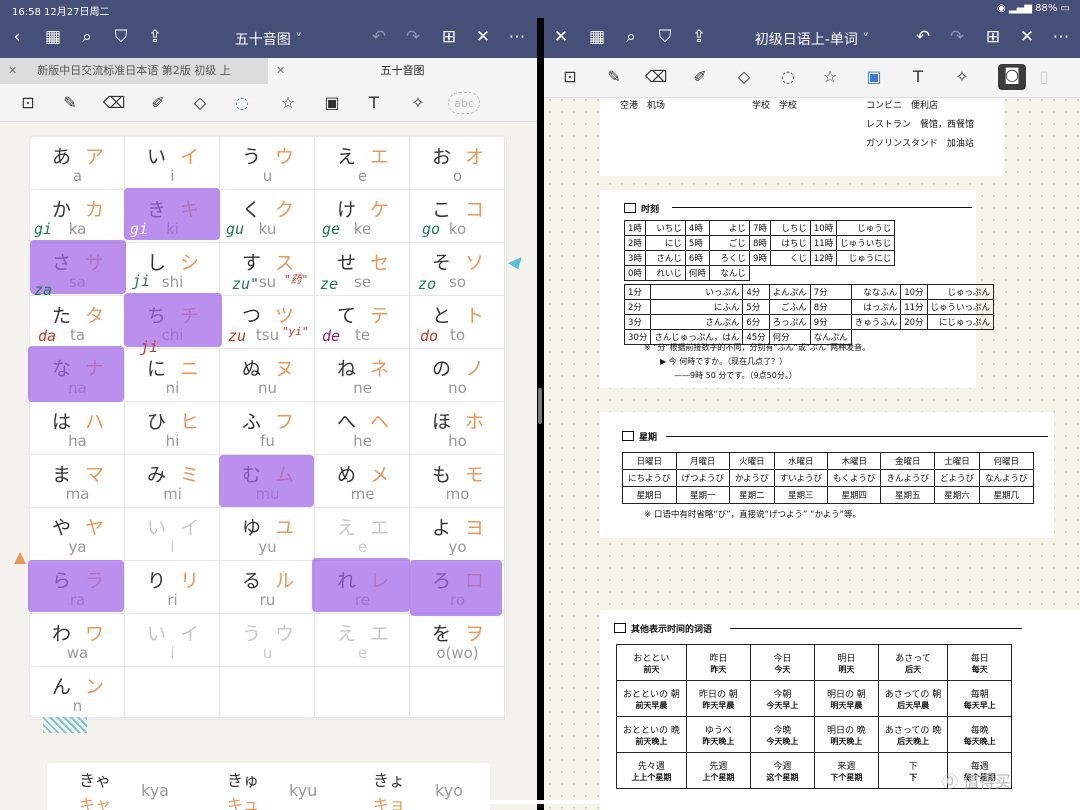 The image size is (1080, 810). Describe the element at coordinates (846, 777) in the screenshot. I see `jikan-zh: 下个星期` at that location.